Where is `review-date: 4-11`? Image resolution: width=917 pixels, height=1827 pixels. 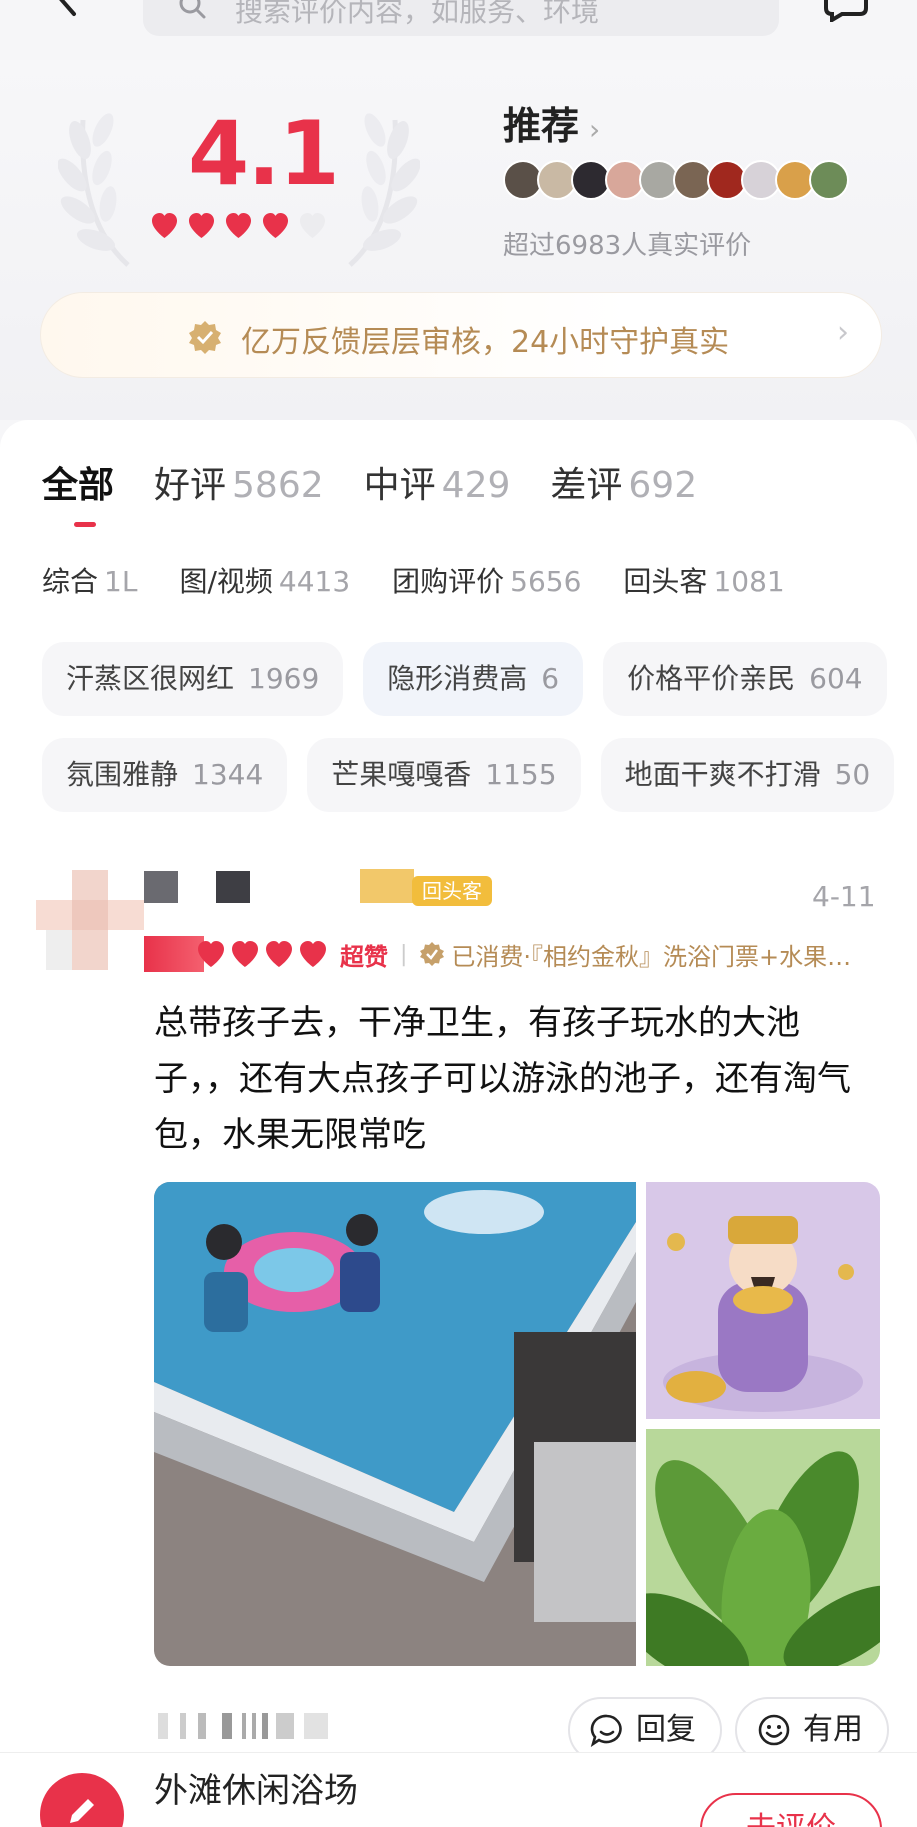 review-date: 4-11 is located at coordinates (844, 896).